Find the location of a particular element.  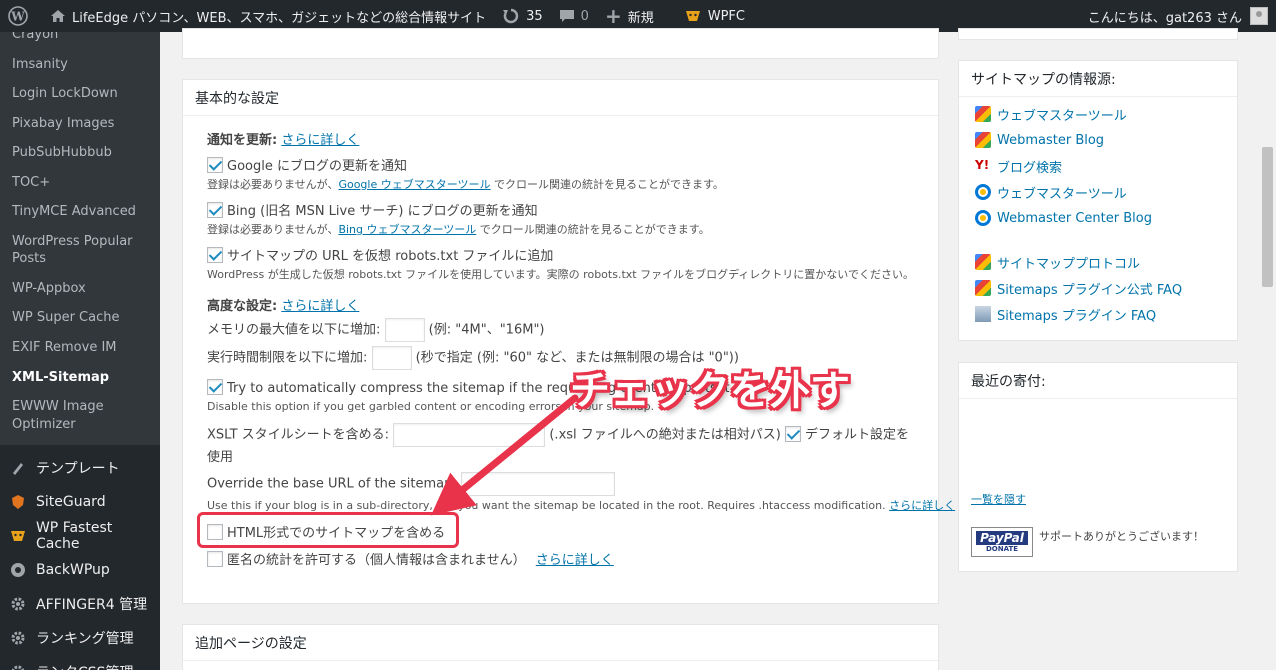

robots-checkbox is located at coordinates (215, 255).